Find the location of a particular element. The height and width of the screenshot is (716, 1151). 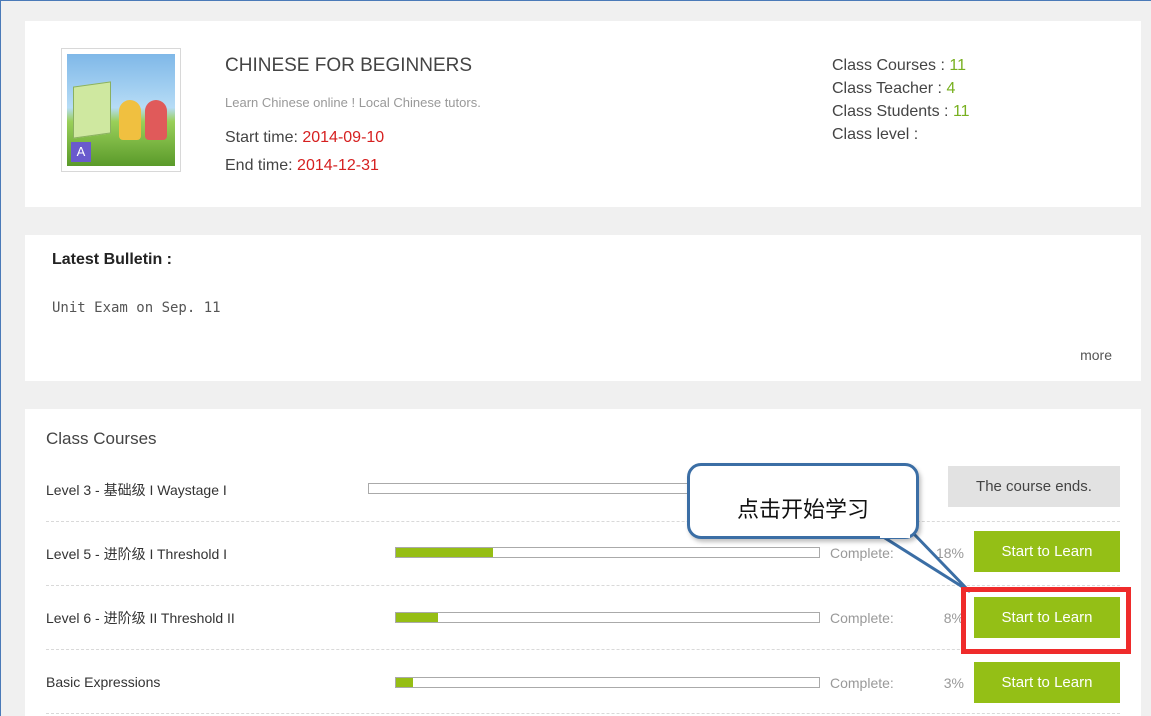

callout-bubble: 点击开始学习 is located at coordinates (803, 501).